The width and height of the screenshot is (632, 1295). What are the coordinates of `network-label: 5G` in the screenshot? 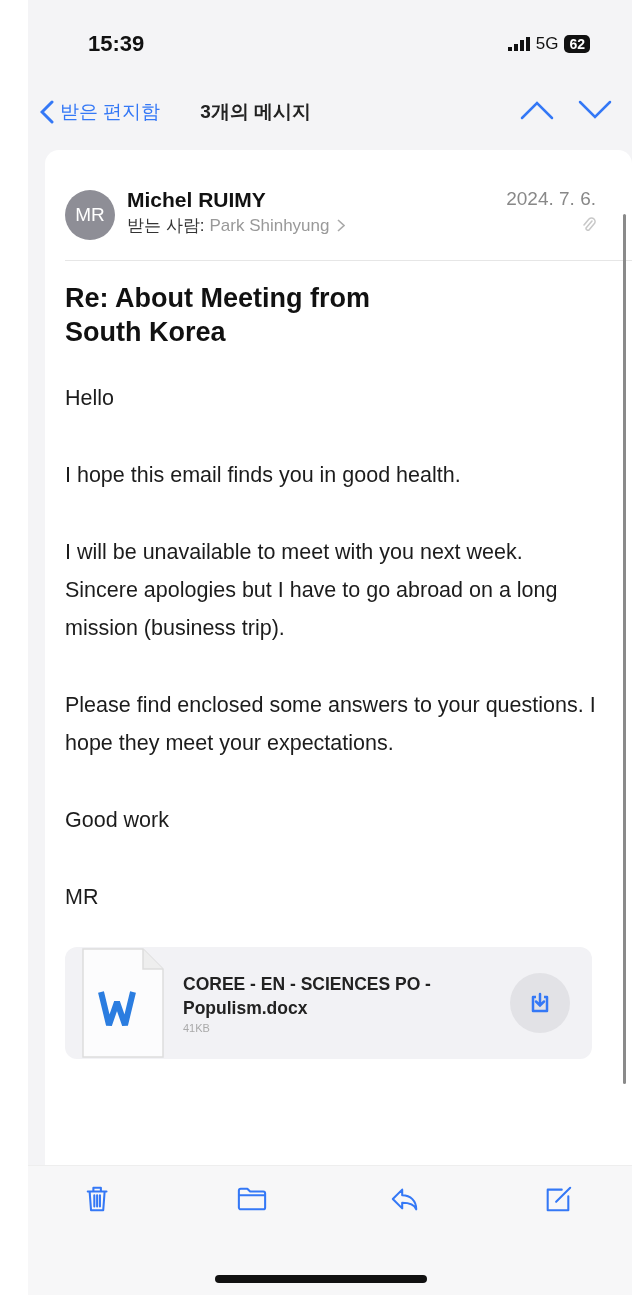 It's located at (547, 44).